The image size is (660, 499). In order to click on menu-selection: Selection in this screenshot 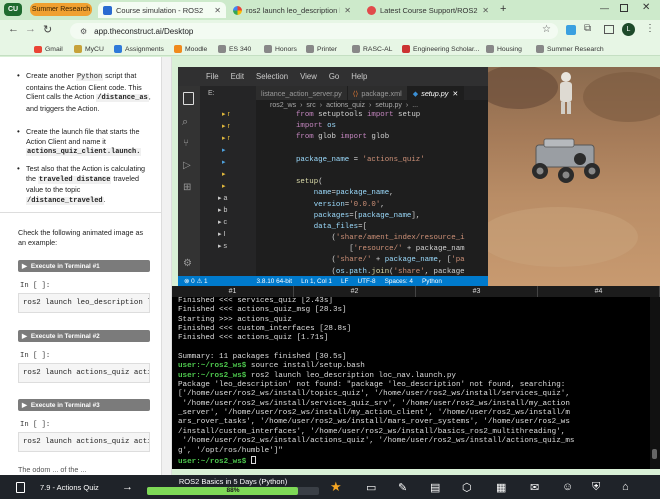, I will do `click(272, 76)`.